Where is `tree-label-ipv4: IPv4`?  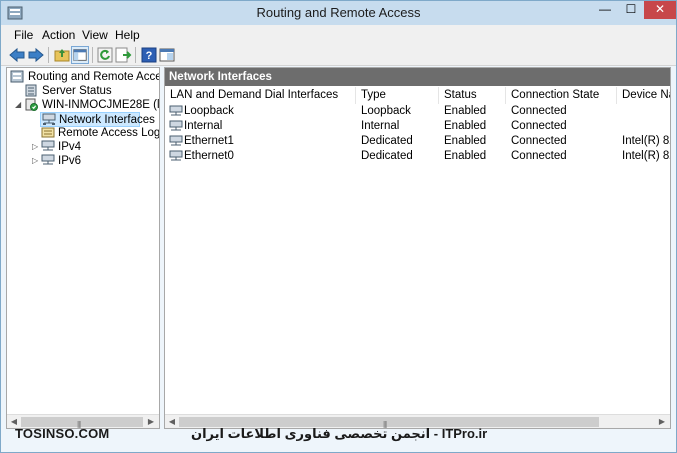 tree-label-ipv4: IPv4 is located at coordinates (70, 147).